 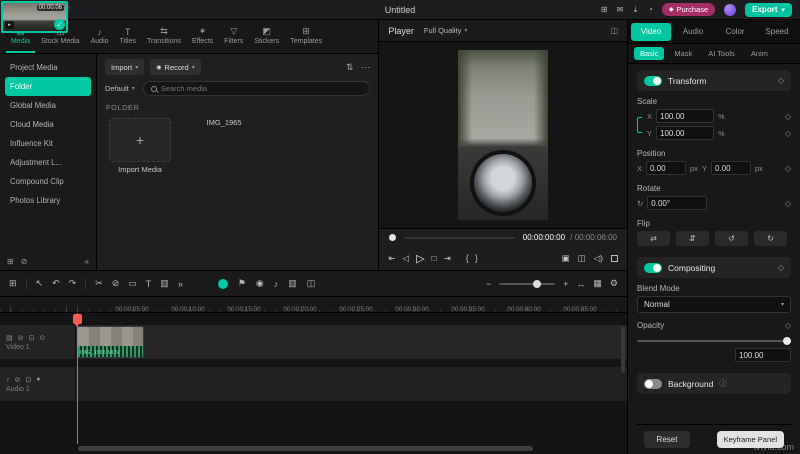 What do you see at coordinates (759, 53) in the screenshot?
I see `subtab-animation: Anim` at bounding box center [759, 53].